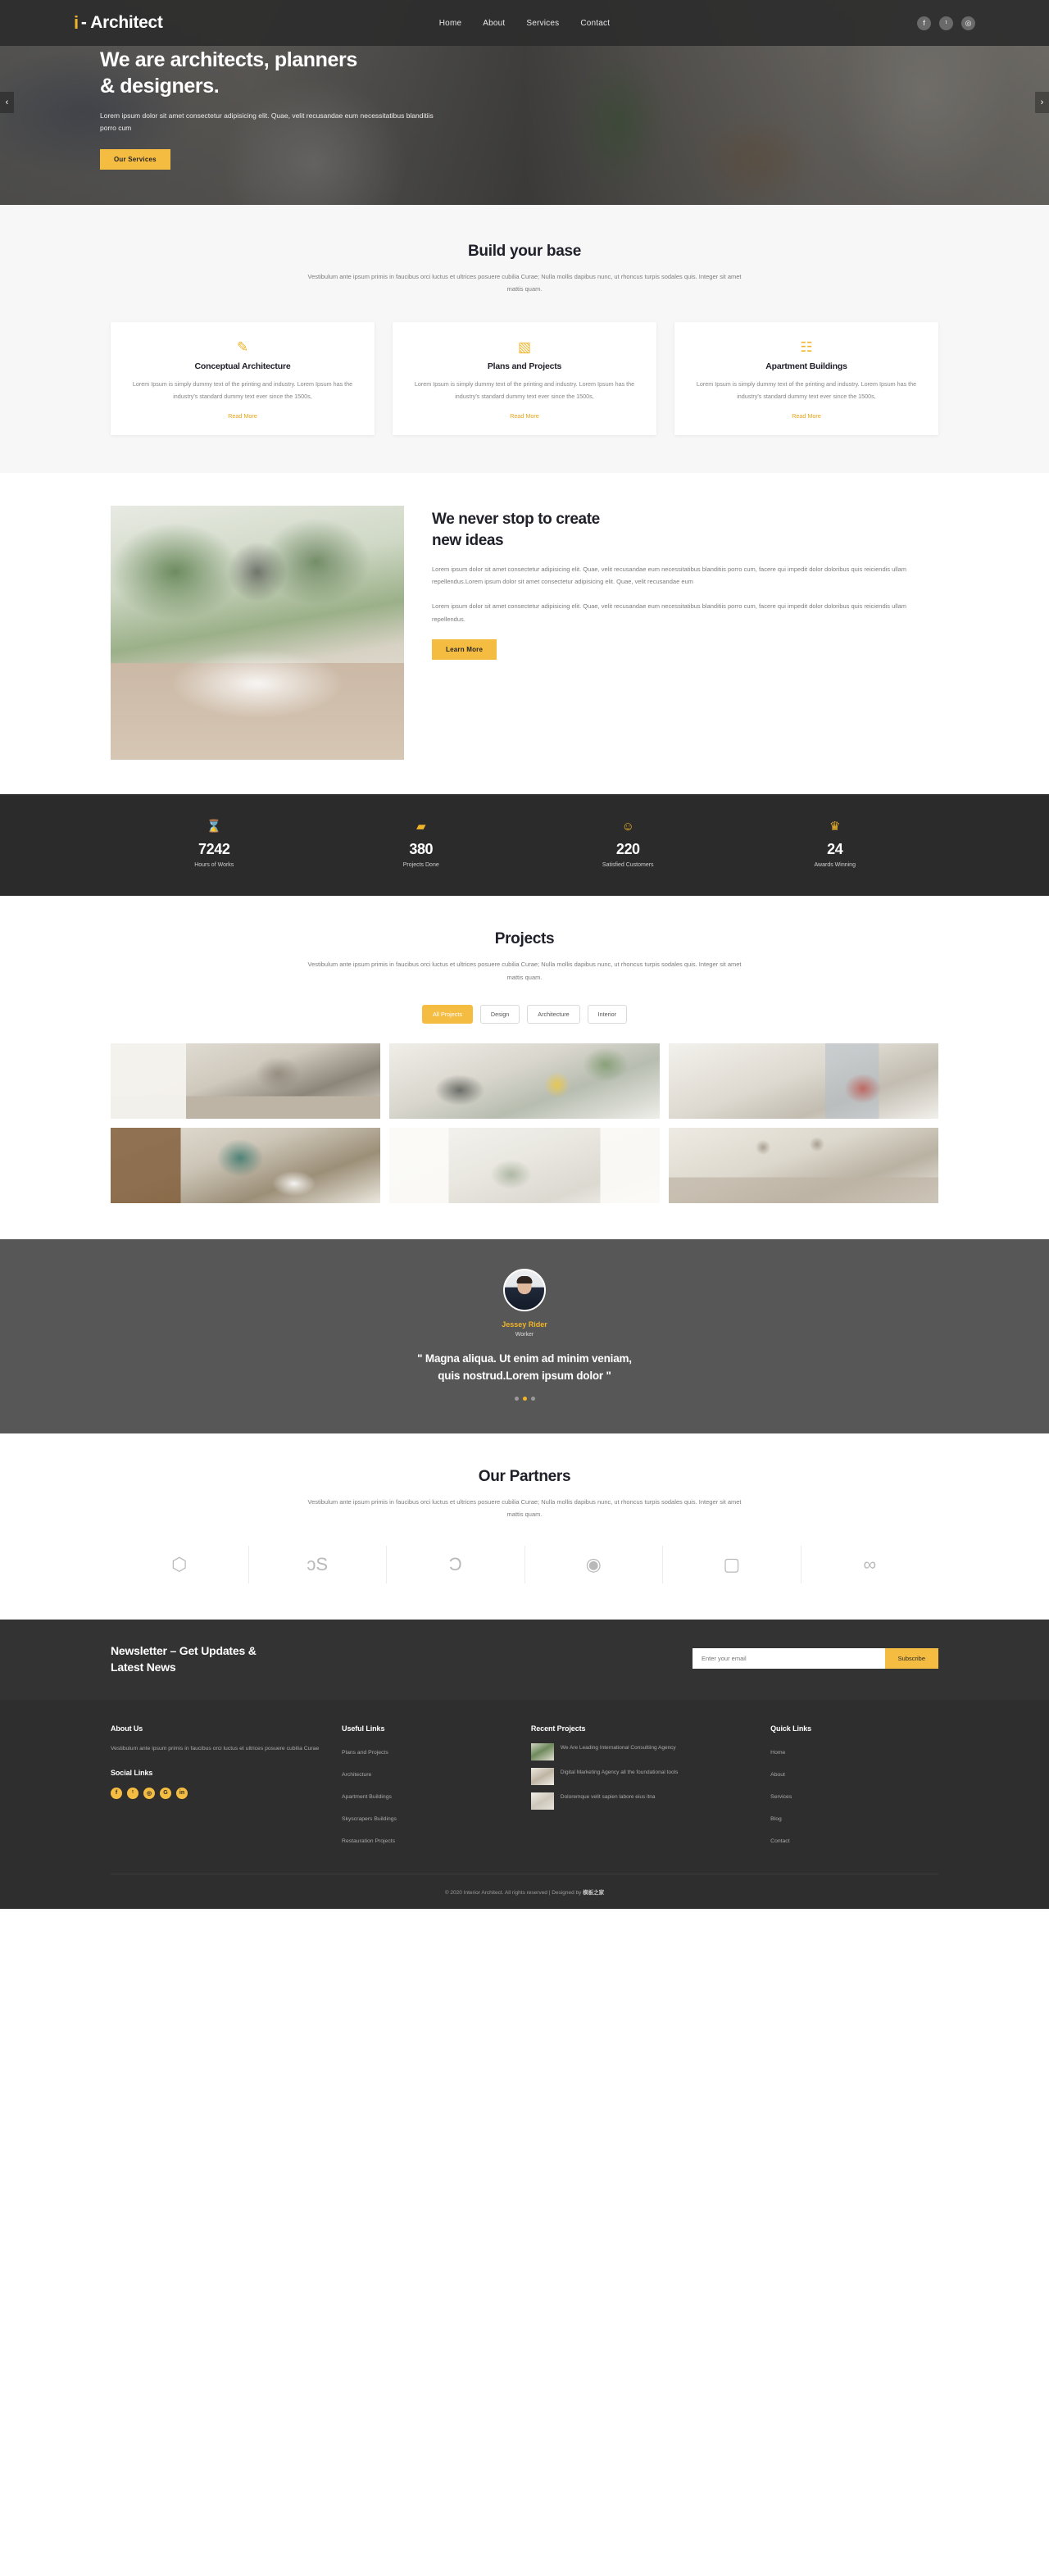 The height and width of the screenshot is (2576, 1049). I want to click on hero-prev-arrow: ‹, so click(7, 102).